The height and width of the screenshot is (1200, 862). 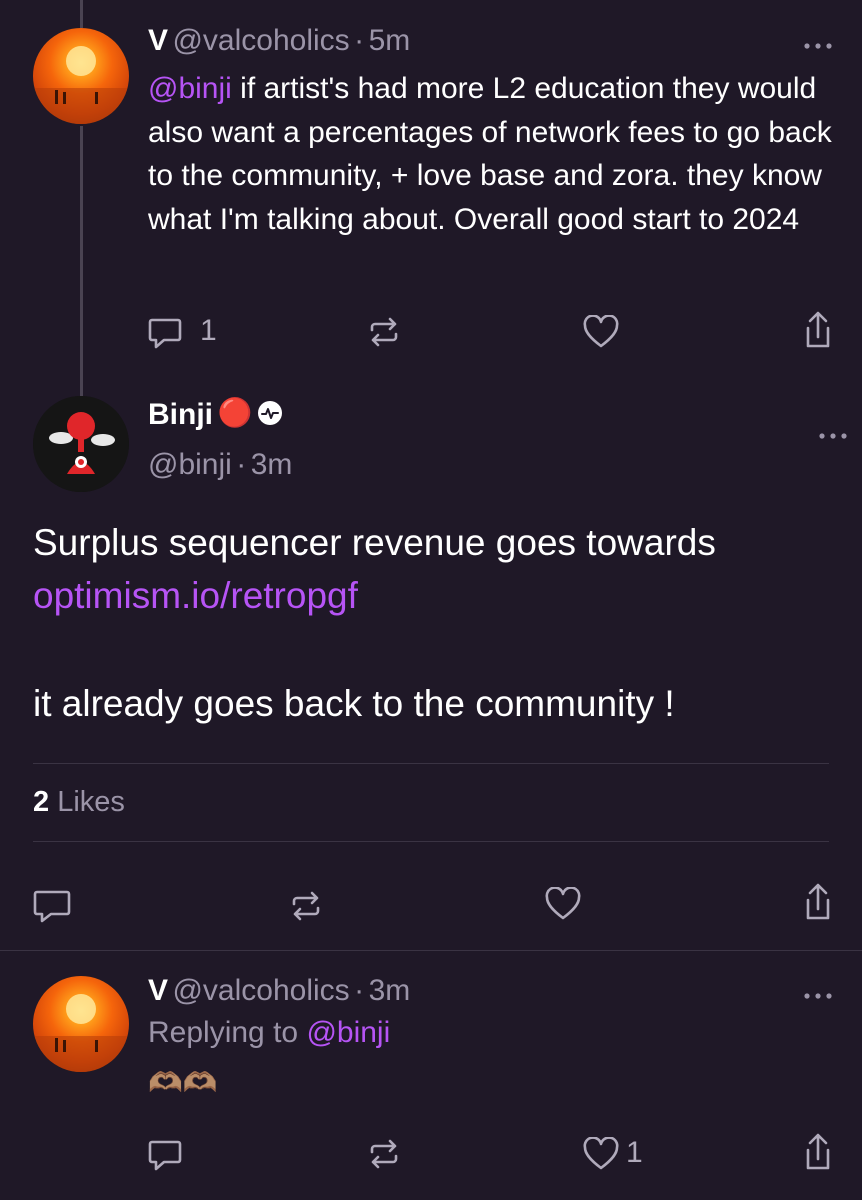 I want to click on reply-count: 1, so click(x=208, y=330).